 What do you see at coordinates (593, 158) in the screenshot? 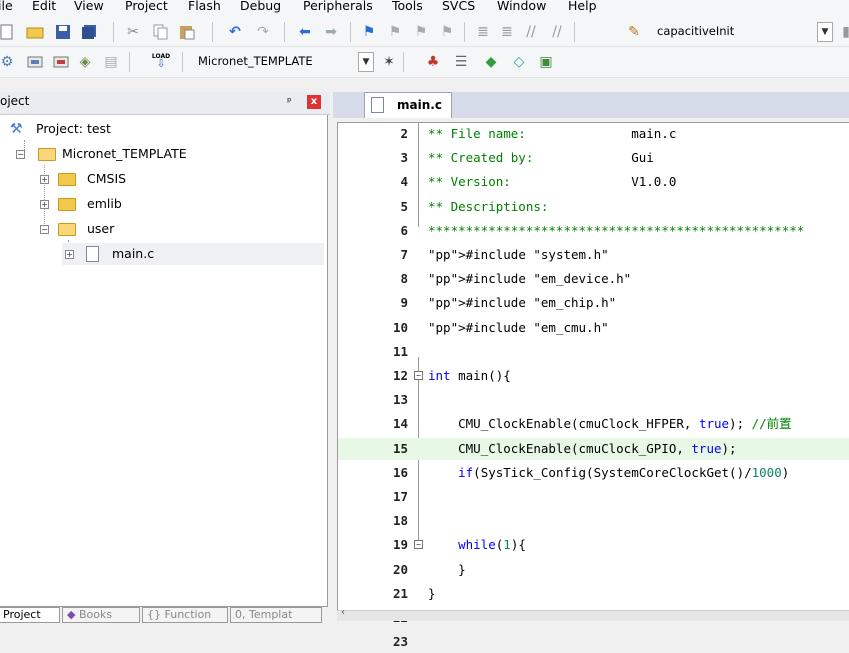
I see `code-line: 3 ** Created by: Gui` at bounding box center [593, 158].